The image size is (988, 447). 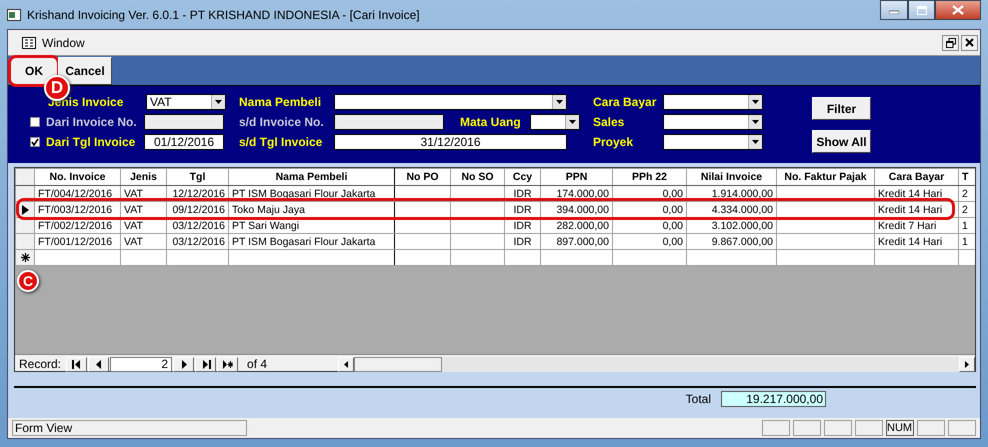 What do you see at coordinates (491, 122) in the screenshot?
I see `field-label: Mata Uang` at bounding box center [491, 122].